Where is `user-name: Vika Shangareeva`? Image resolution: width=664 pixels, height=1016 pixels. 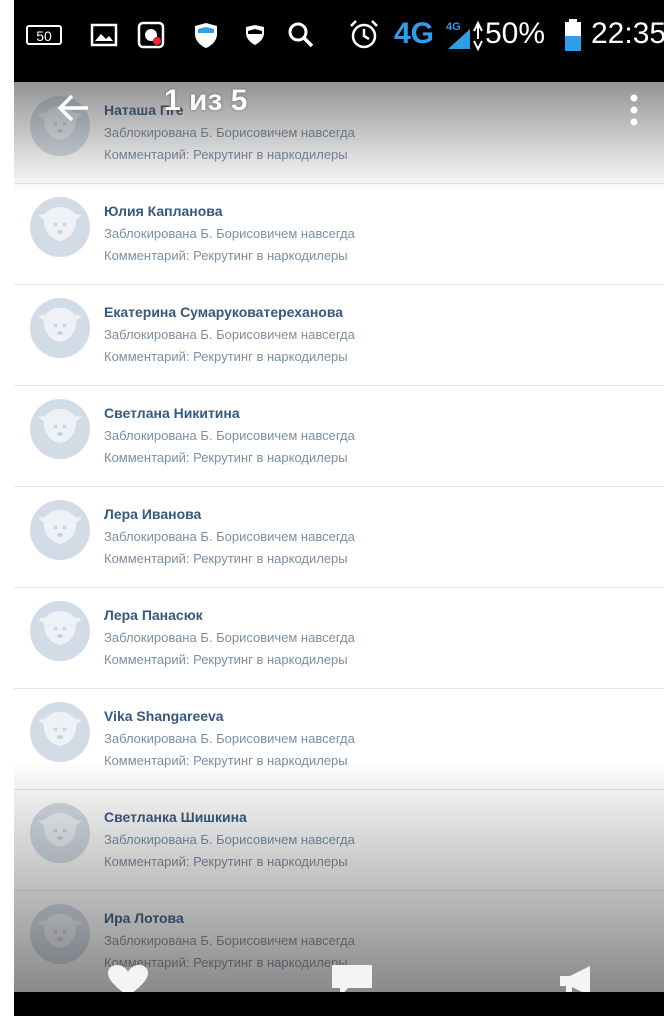
user-name: Vika Shangareeva is located at coordinates (164, 716).